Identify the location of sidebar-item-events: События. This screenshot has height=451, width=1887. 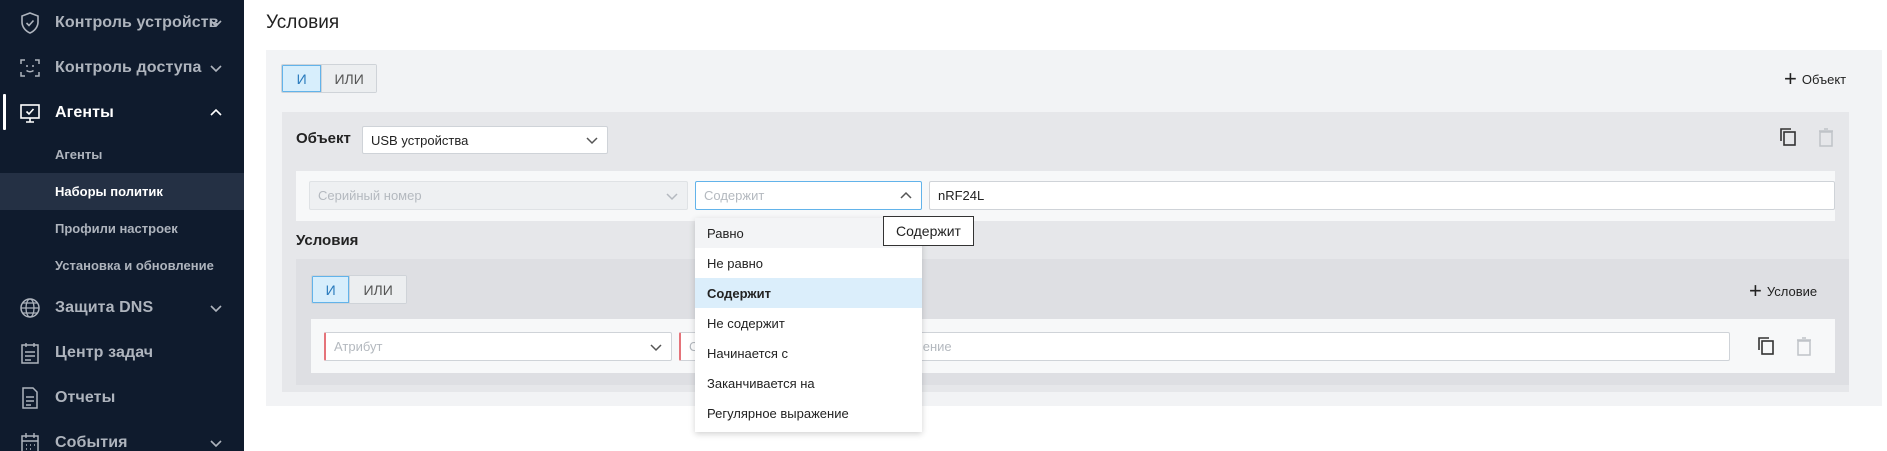
(122, 435).